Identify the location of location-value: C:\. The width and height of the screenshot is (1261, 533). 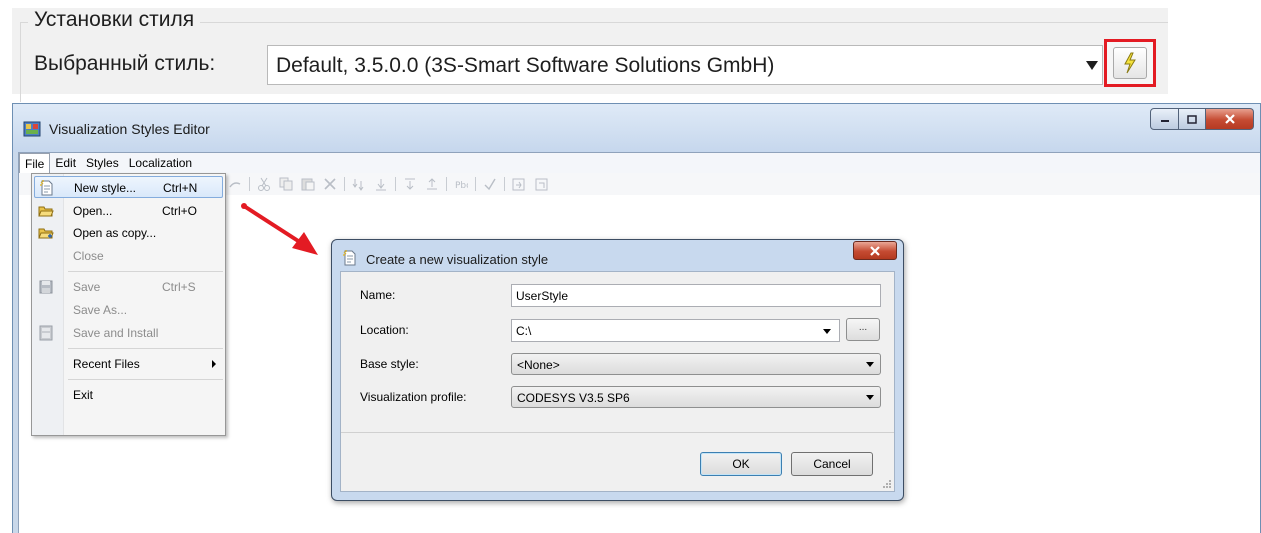
(524, 331).